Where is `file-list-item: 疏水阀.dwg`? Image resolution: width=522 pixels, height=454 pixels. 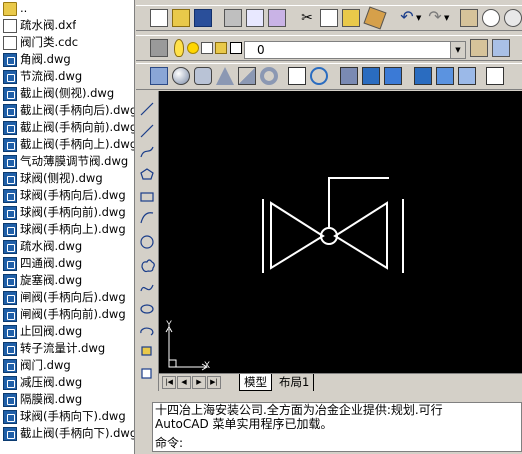 file-list-item: 疏水阀.dwg is located at coordinates (67, 246).